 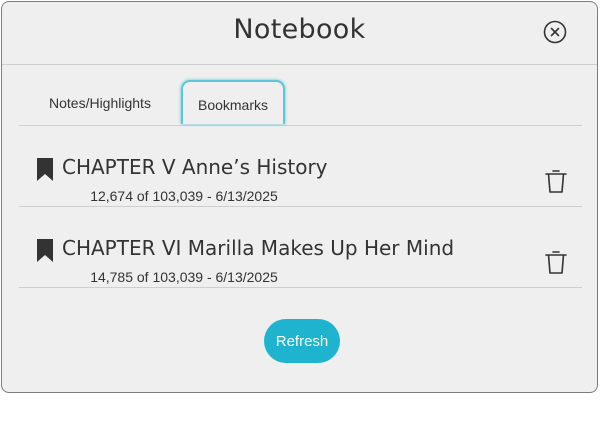 What do you see at coordinates (100, 102) in the screenshot?
I see `tab-notes-highlights: Notes/Highlights` at bounding box center [100, 102].